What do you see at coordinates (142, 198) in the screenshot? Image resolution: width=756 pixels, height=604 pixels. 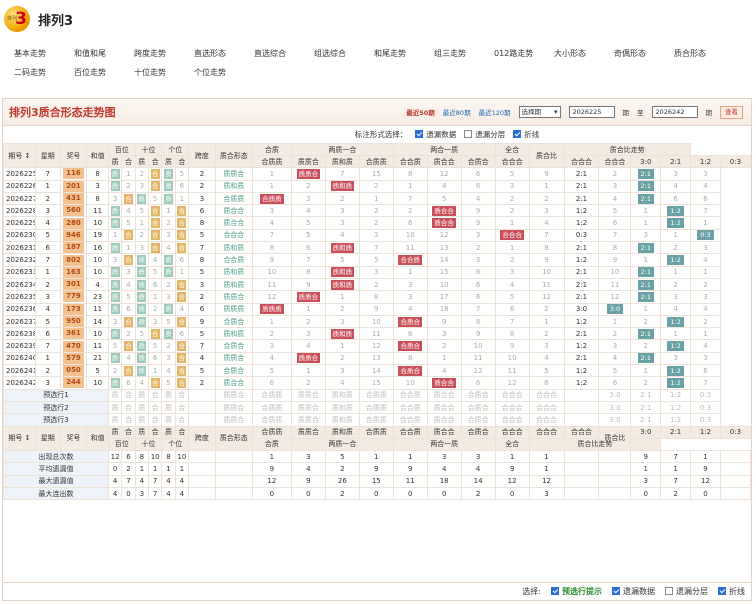 I see `zhi-mark: 质` at bounding box center [142, 198].